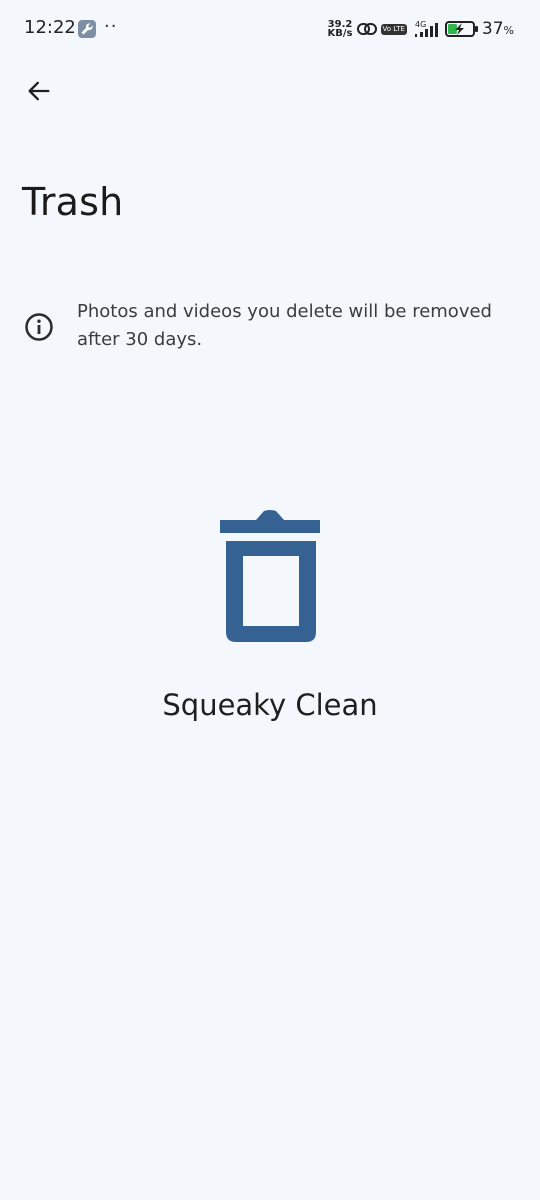 The width and height of the screenshot is (540, 1200). Describe the element at coordinates (366, 29) in the screenshot. I see `link-icon` at that location.